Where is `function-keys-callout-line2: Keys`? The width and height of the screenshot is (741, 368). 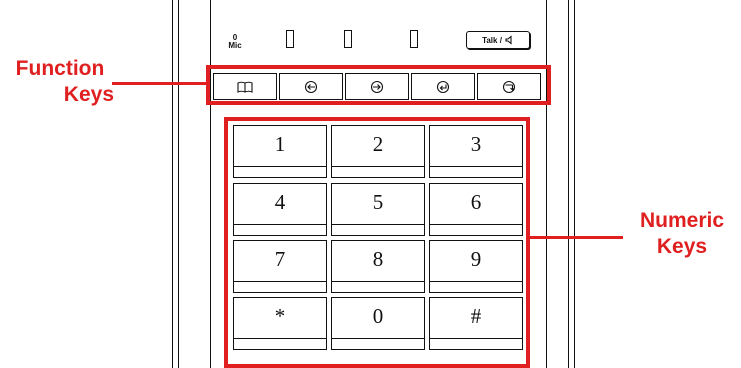
function-keys-callout-line2: Keys is located at coordinates (88, 94).